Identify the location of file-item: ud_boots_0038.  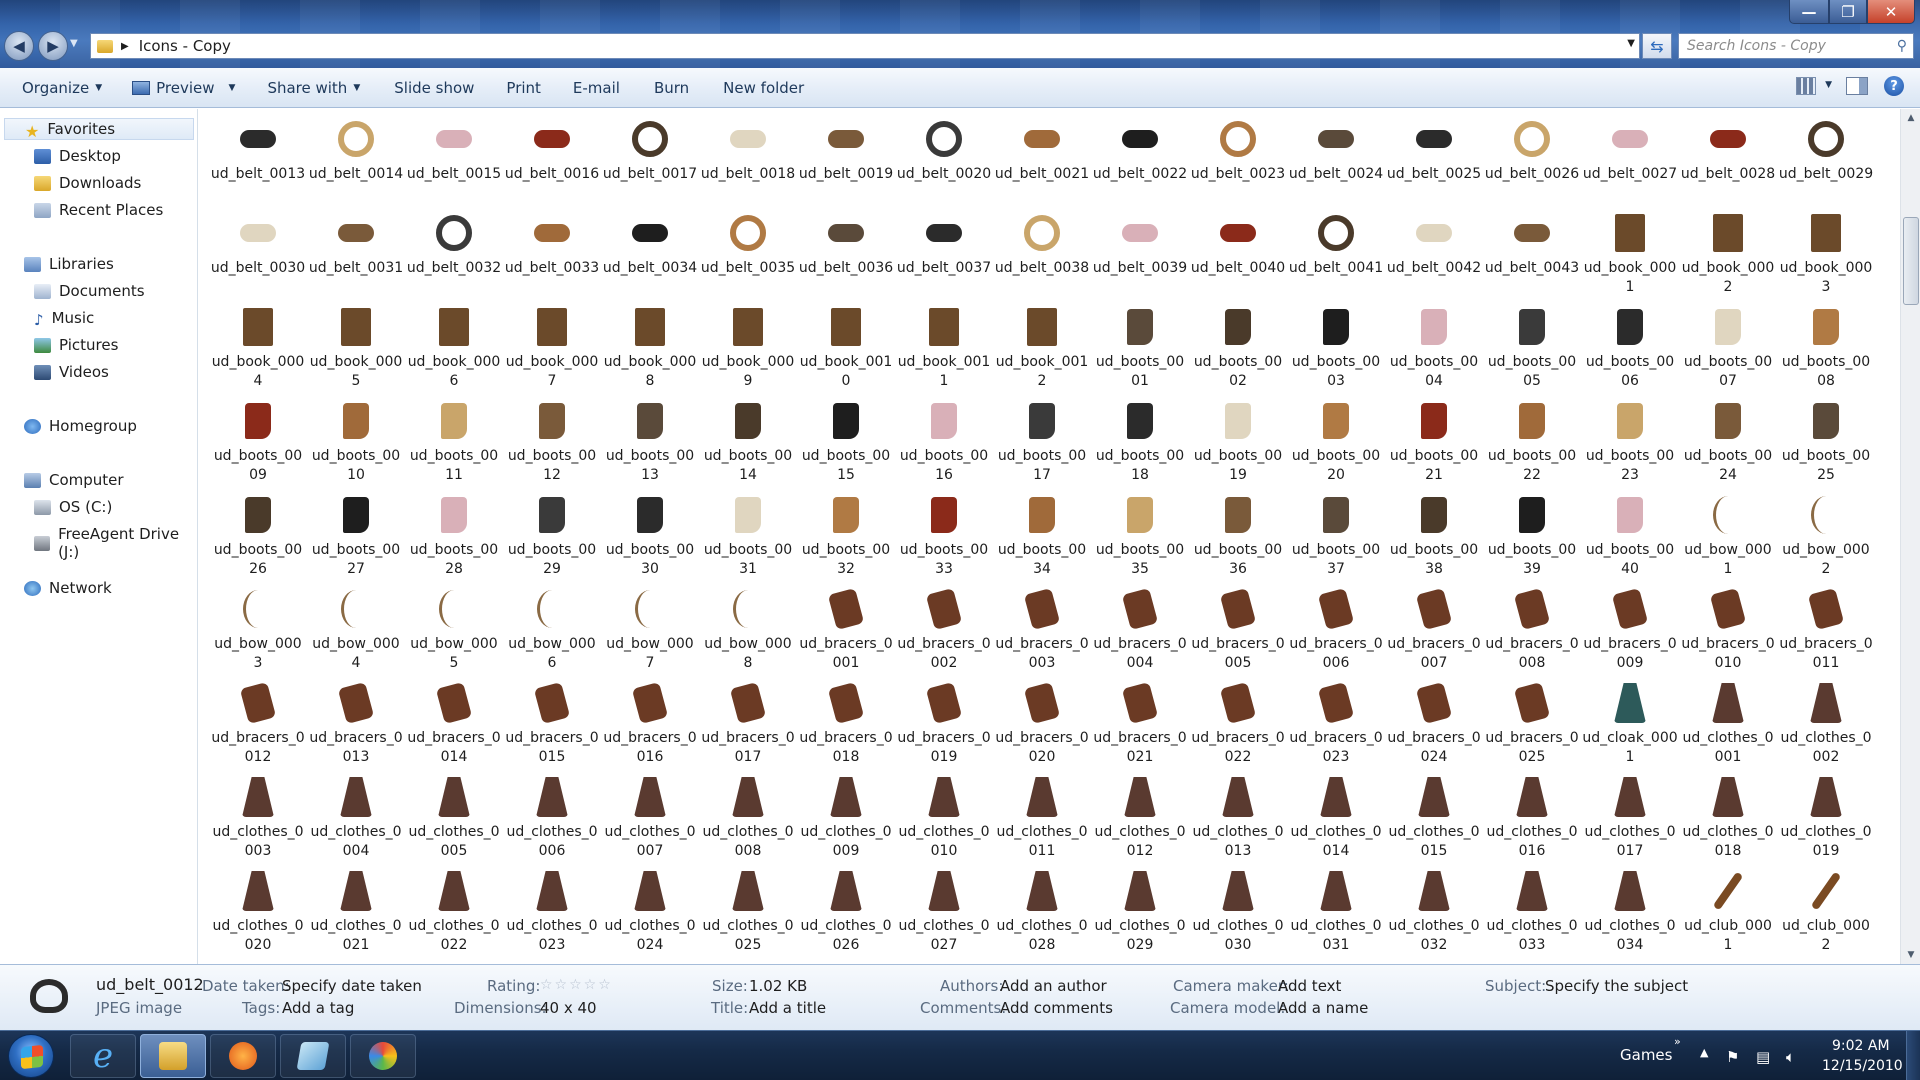
(1434, 538).